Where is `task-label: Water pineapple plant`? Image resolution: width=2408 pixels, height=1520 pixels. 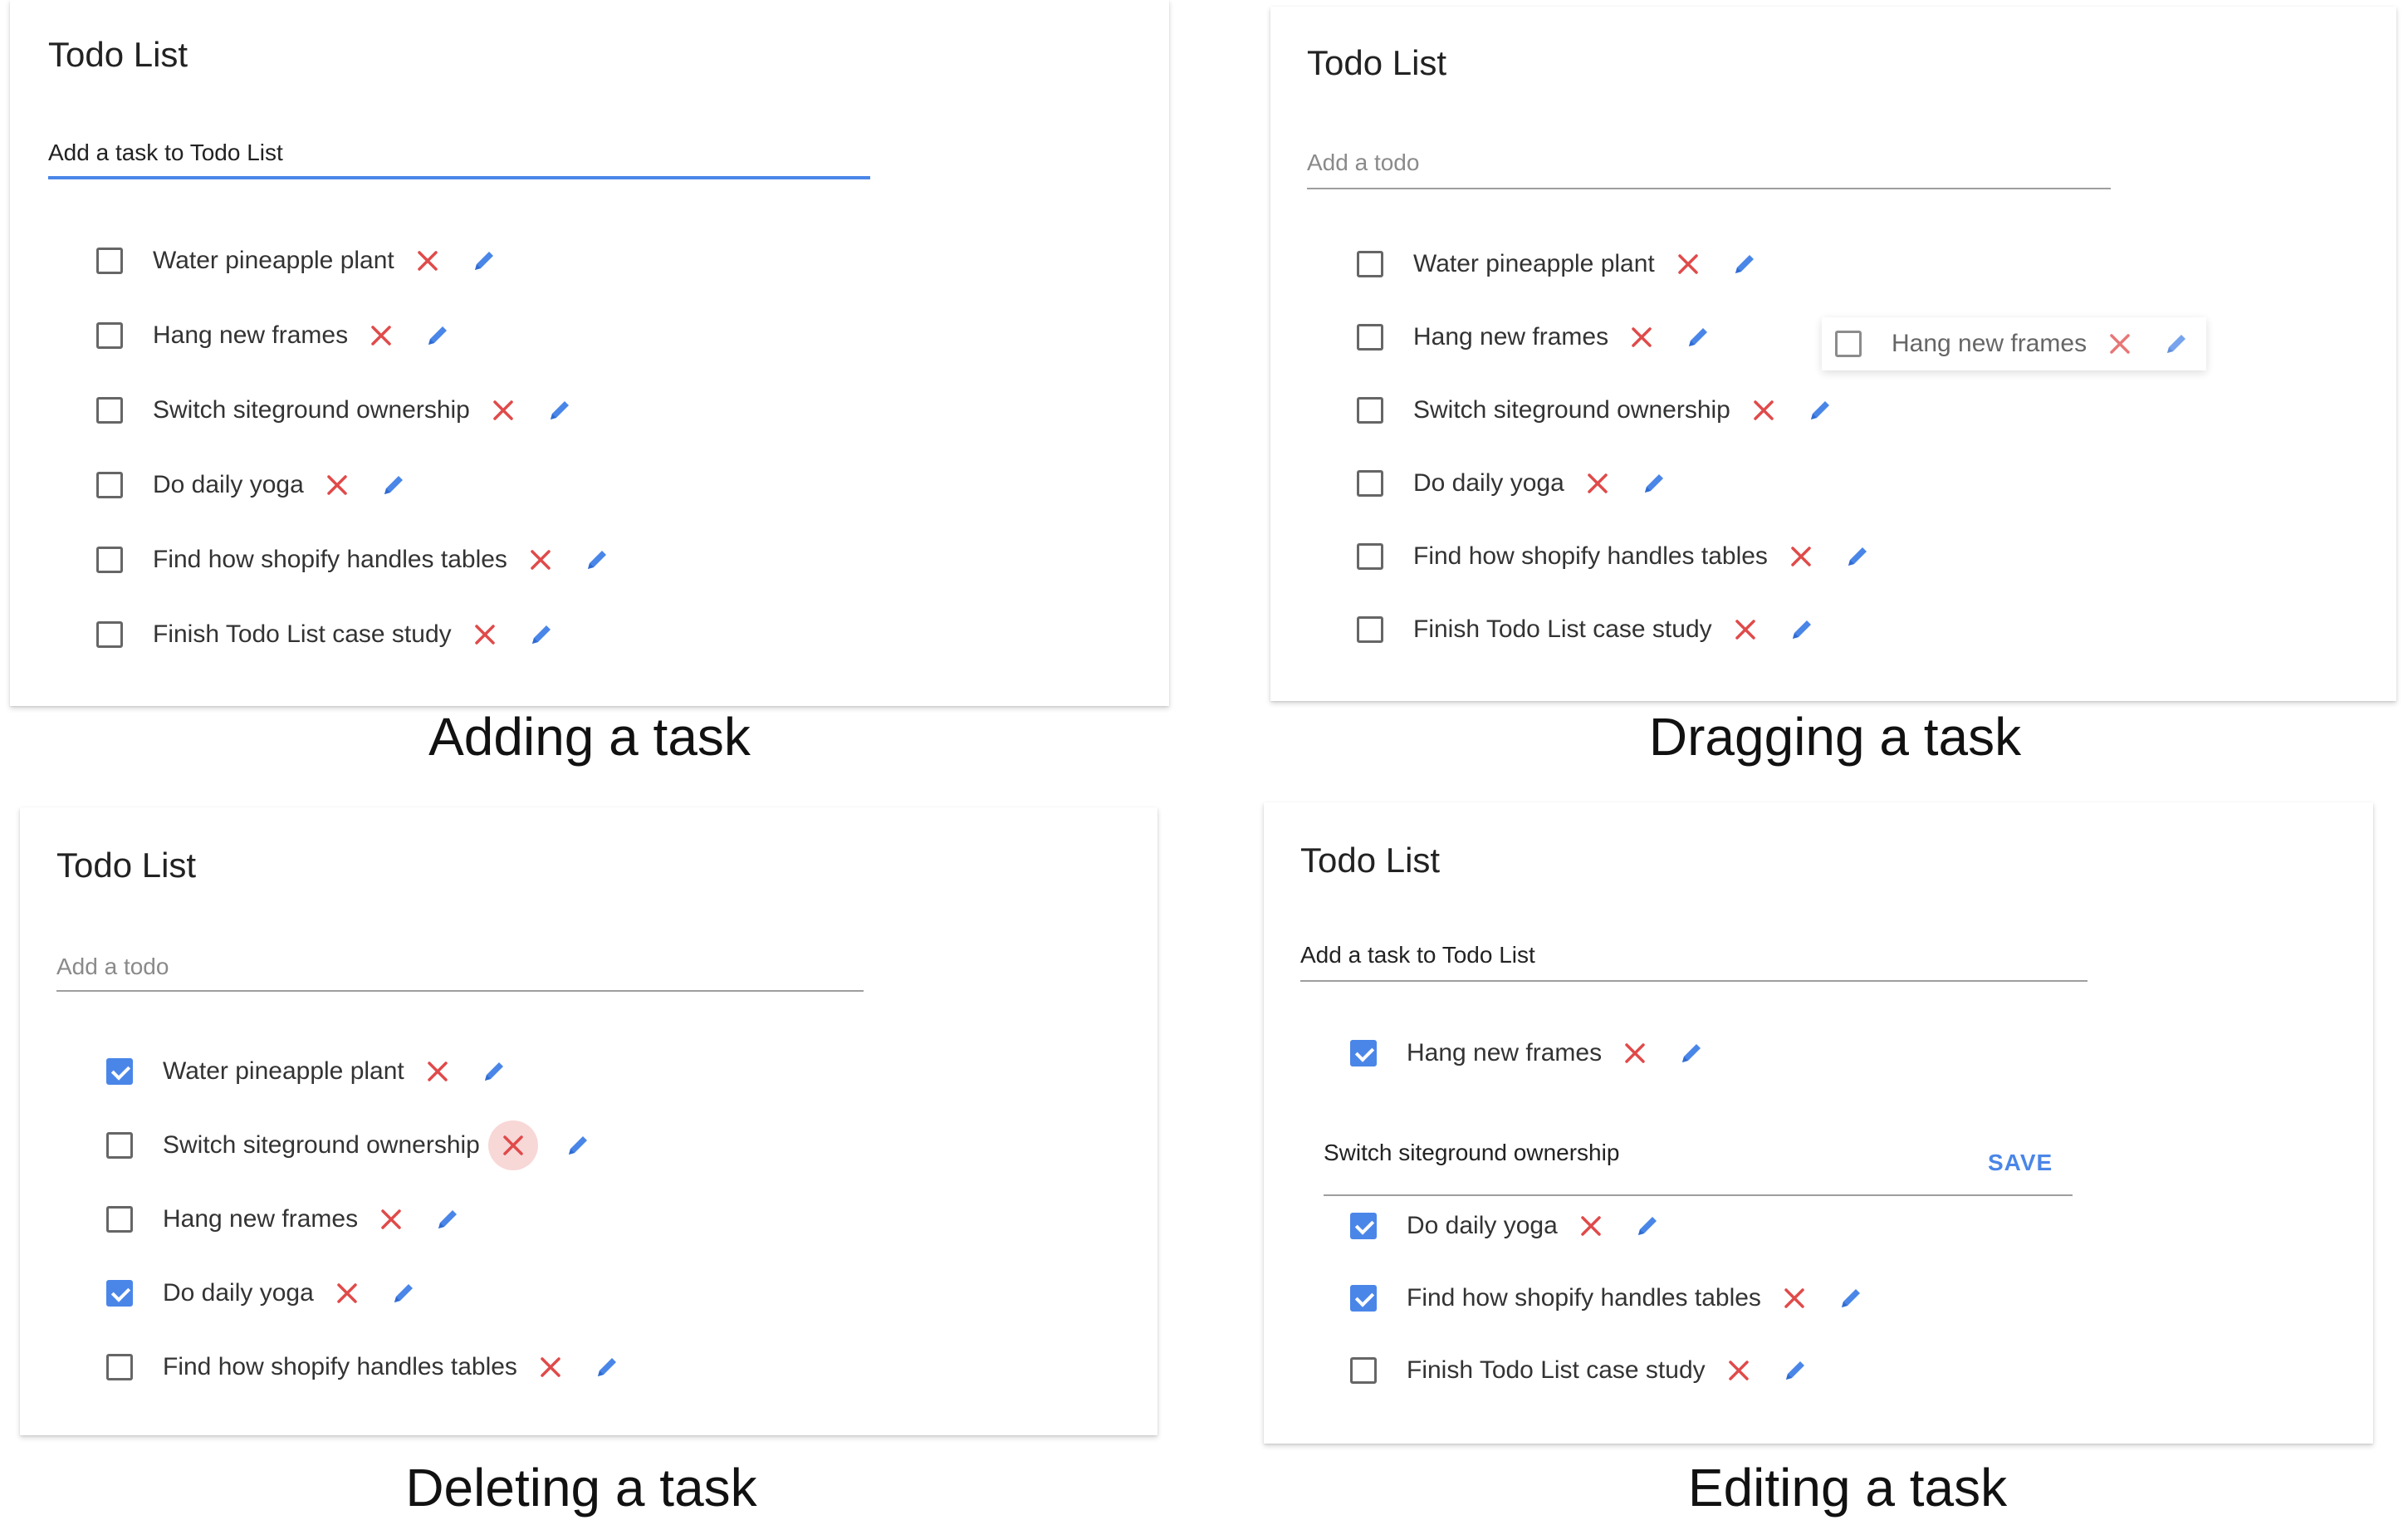
task-label: Water pineapple plant is located at coordinates (1534, 264).